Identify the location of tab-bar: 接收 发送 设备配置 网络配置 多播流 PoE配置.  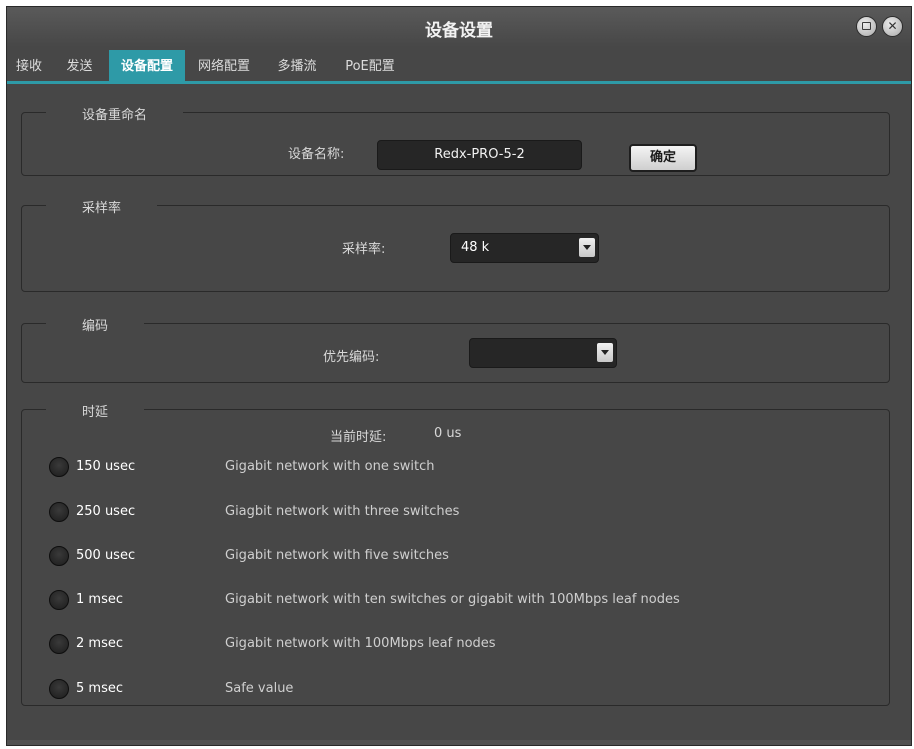
(459, 67).